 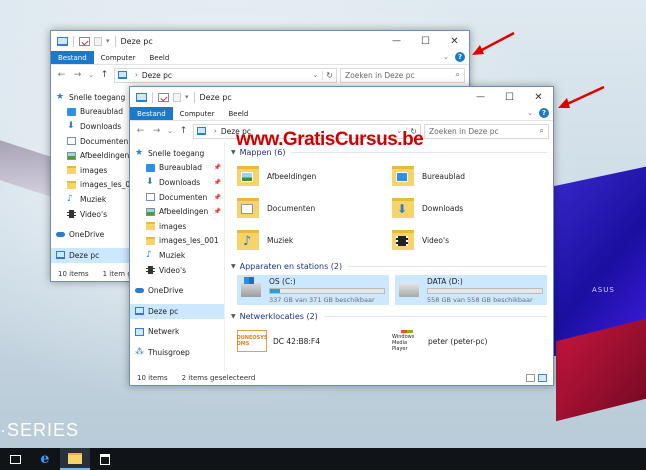 I want to click on nav-label: Video's, so click(x=172, y=270).